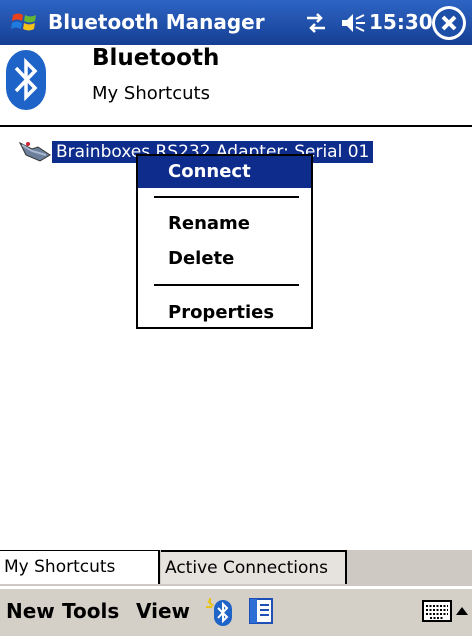  I want to click on keyboard-icon, so click(437, 611).